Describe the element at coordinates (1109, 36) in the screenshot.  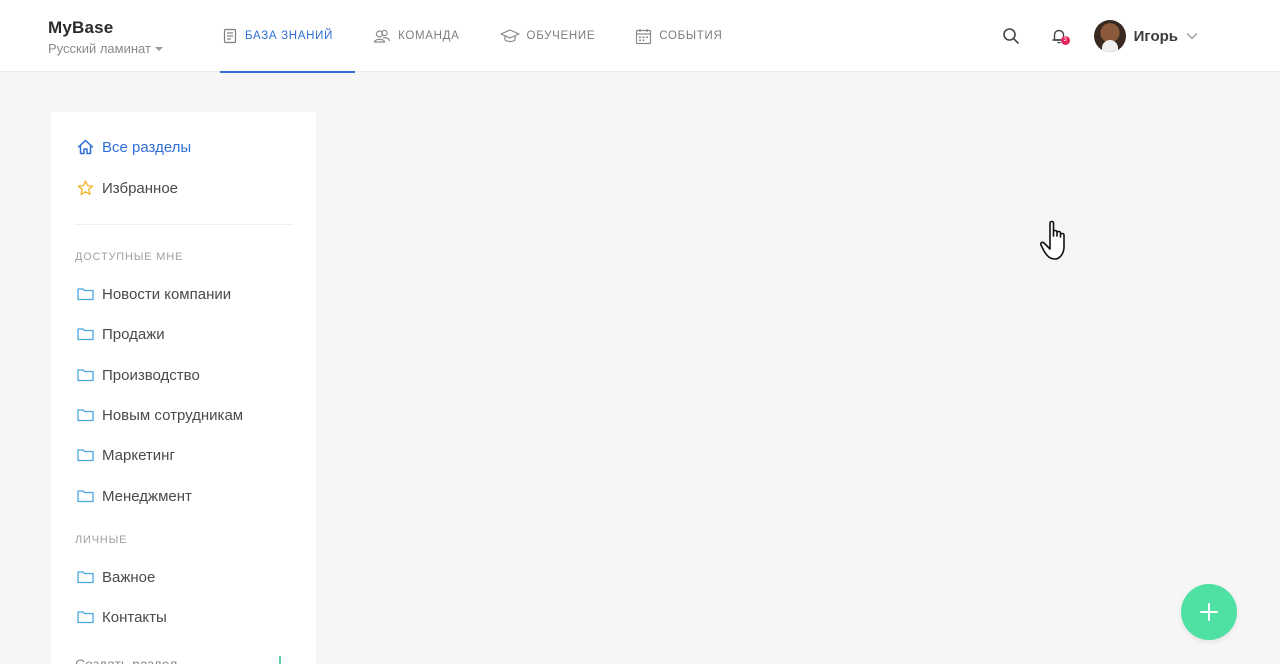
I see `avatar` at that location.